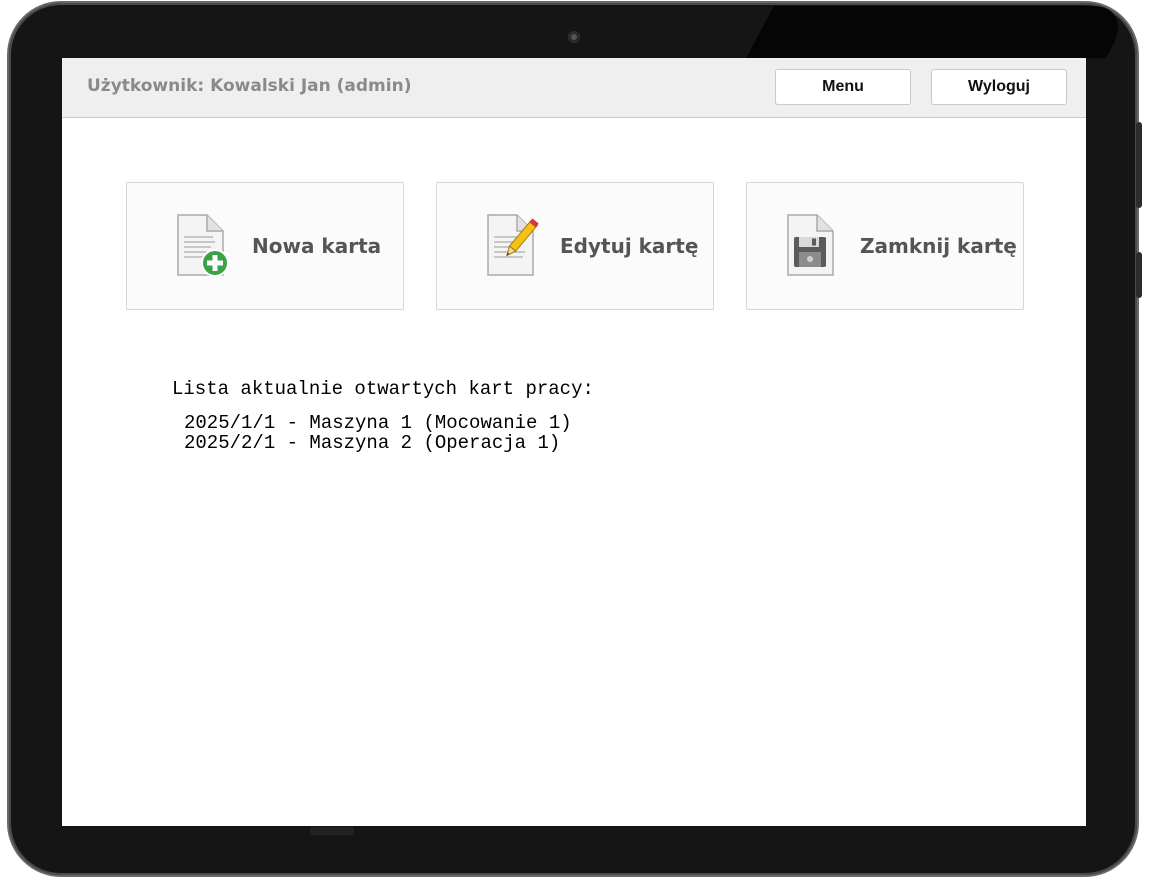 Image resolution: width=1150 pixels, height=880 pixels. I want to click on power-button, so click(1139, 275).